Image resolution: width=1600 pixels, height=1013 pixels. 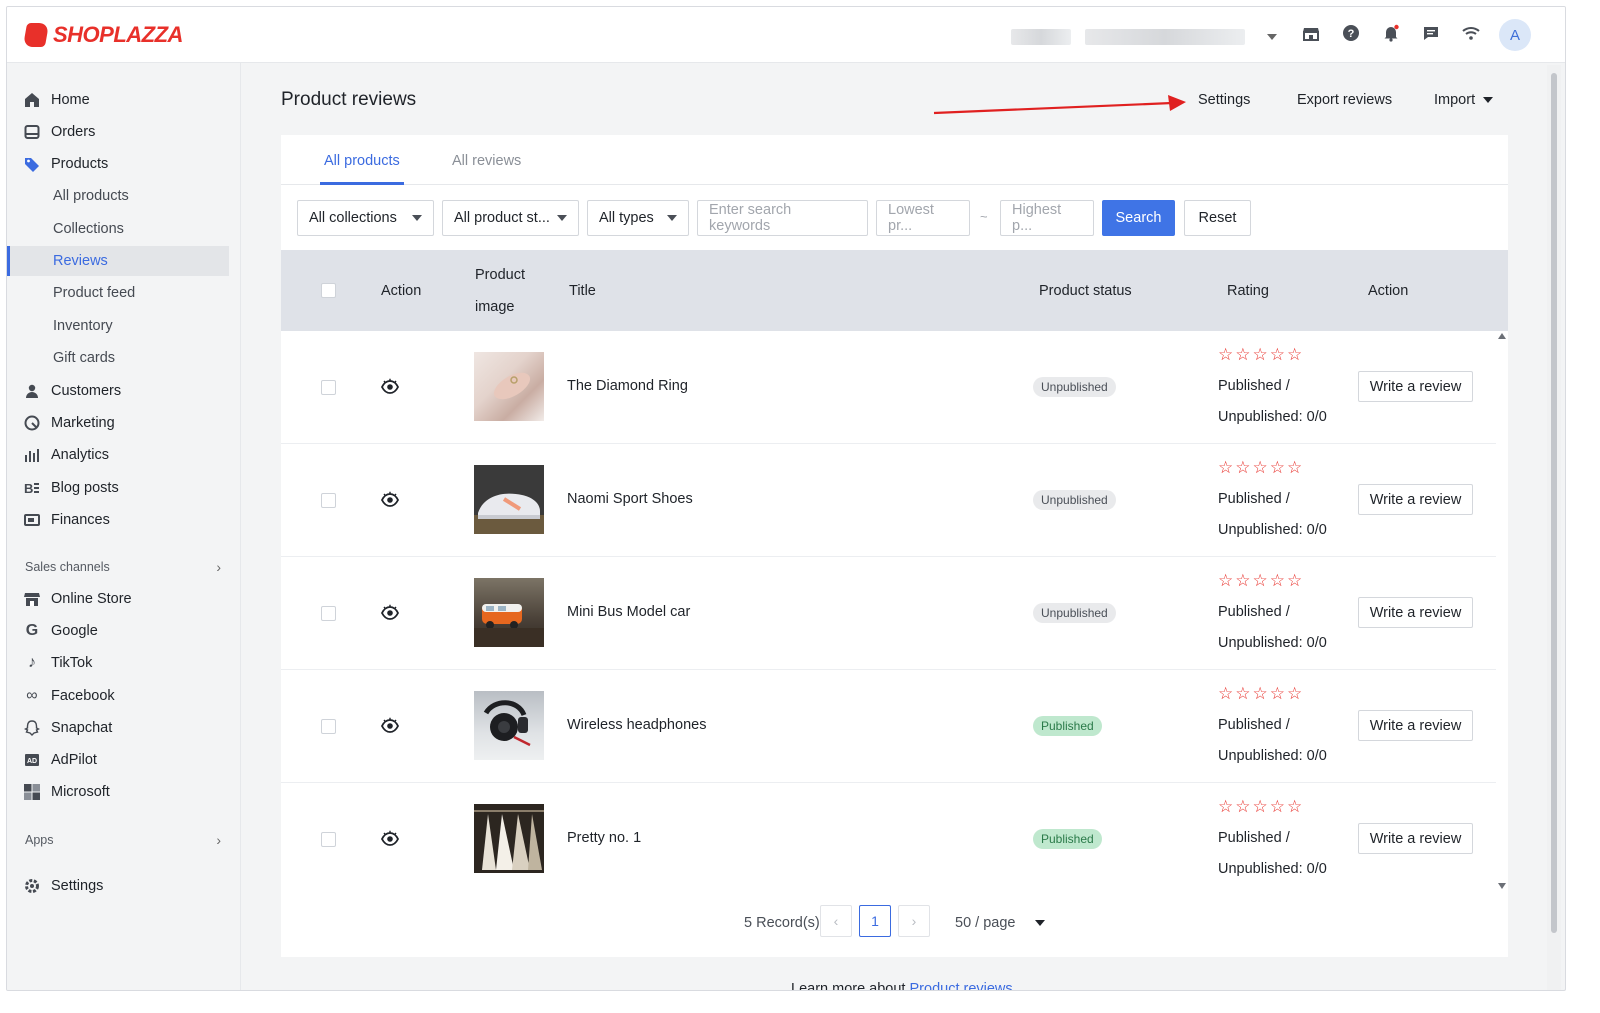 I want to click on scrollbar-thumb, so click(x=1554, y=503).